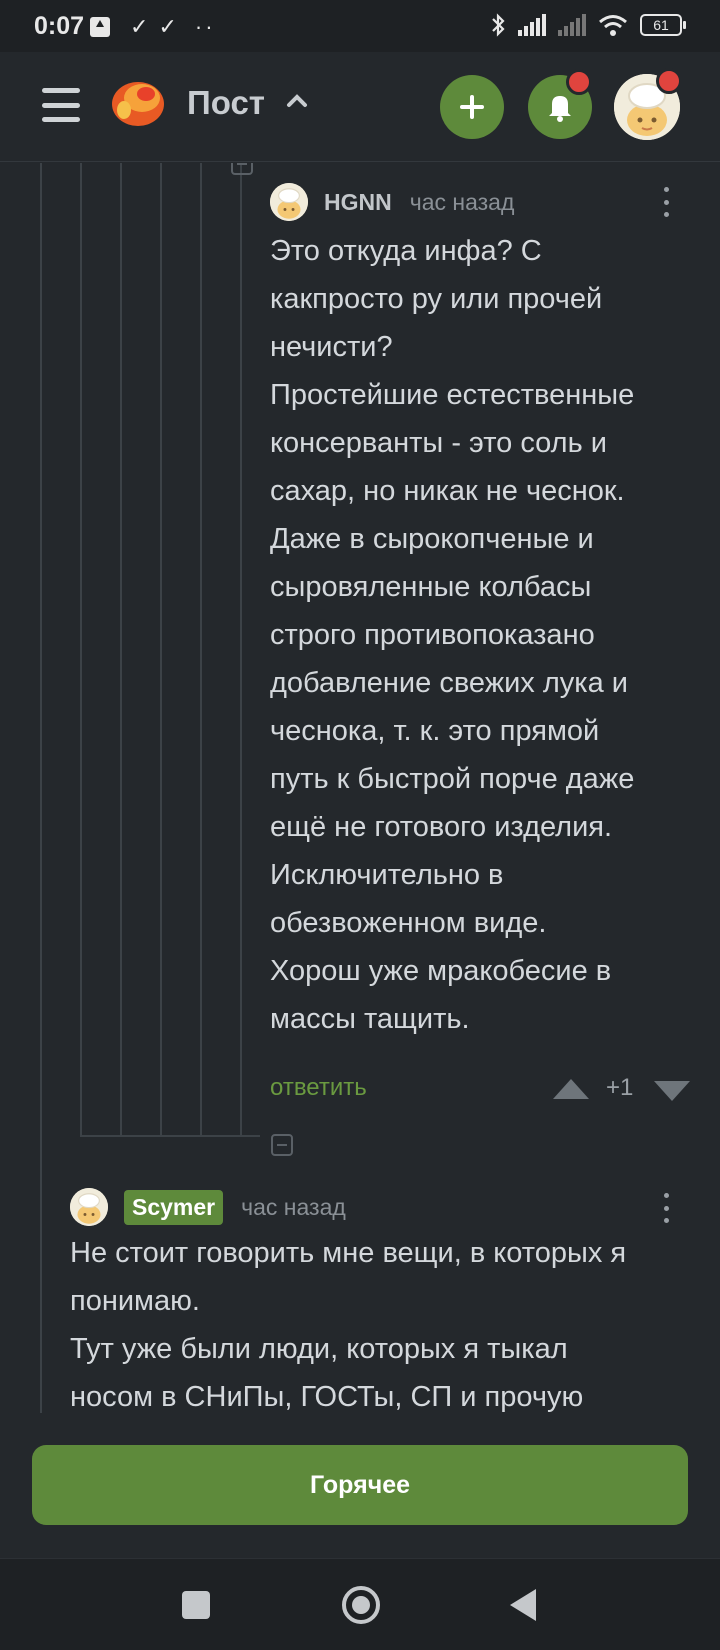 Image resolution: width=720 pixels, height=1650 pixels. Describe the element at coordinates (613, 25) in the screenshot. I see `wifi-icon` at that location.